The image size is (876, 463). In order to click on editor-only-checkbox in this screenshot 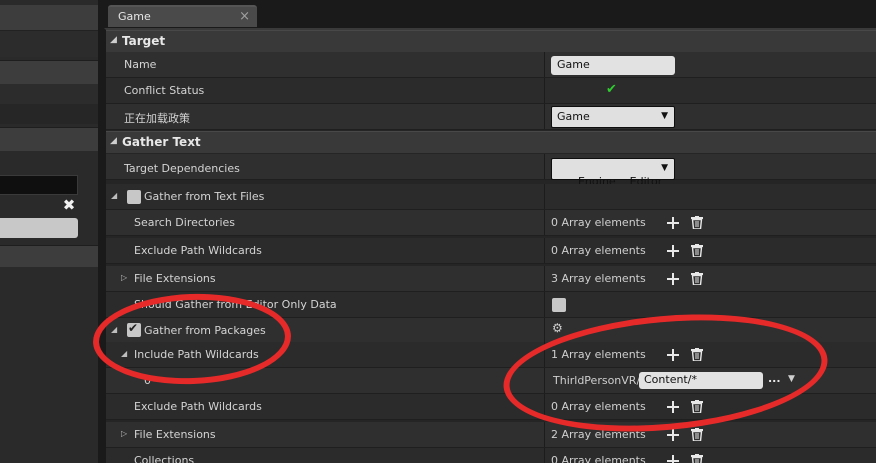, I will do `click(559, 305)`.